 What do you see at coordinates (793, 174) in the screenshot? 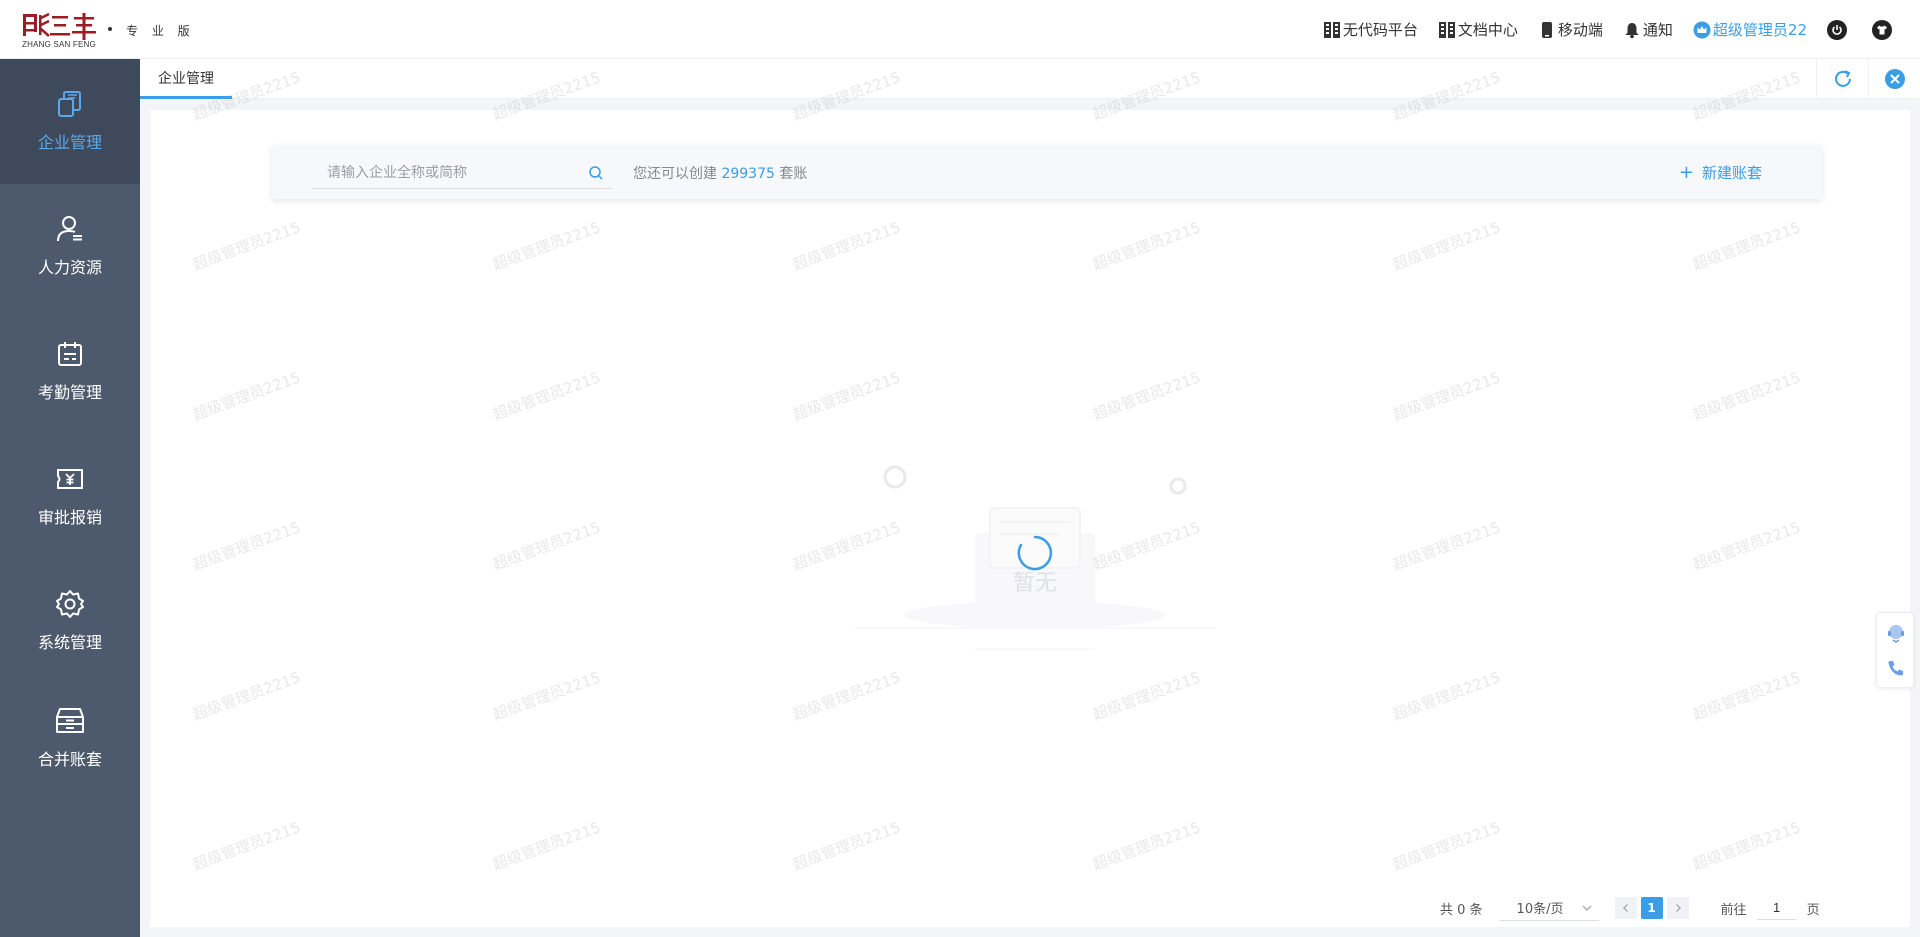
I see `quota-suffix: 套账` at bounding box center [793, 174].